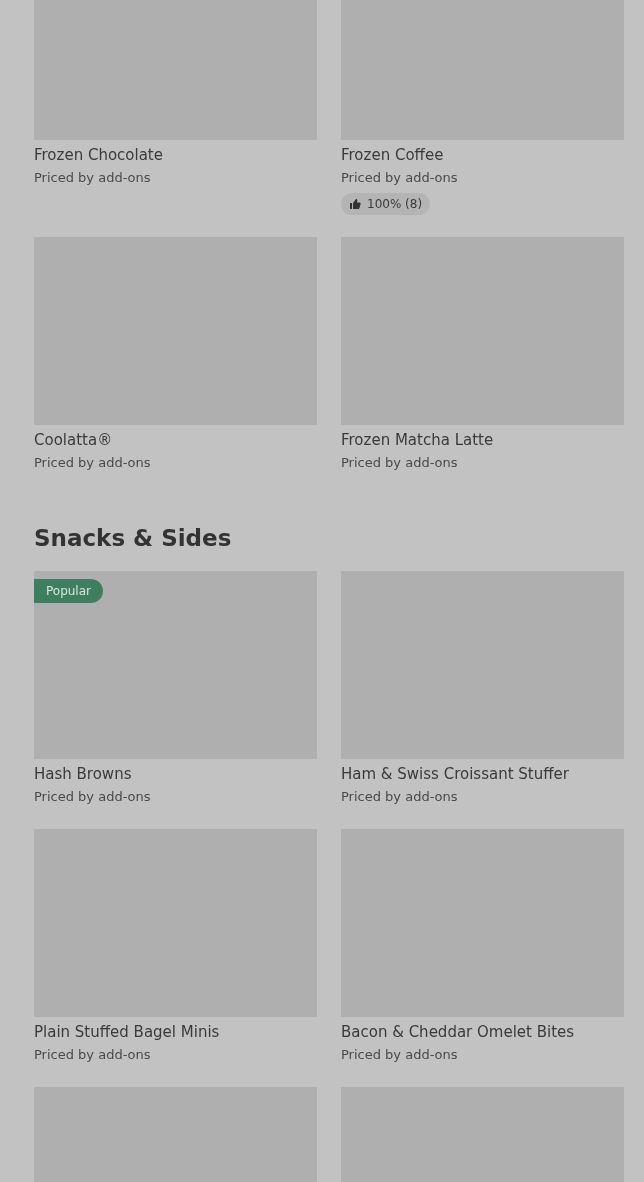 Image resolution: width=644 pixels, height=1182 pixels. Describe the element at coordinates (355, 204) in the screenshot. I see `thumbs-up-icon` at that location.